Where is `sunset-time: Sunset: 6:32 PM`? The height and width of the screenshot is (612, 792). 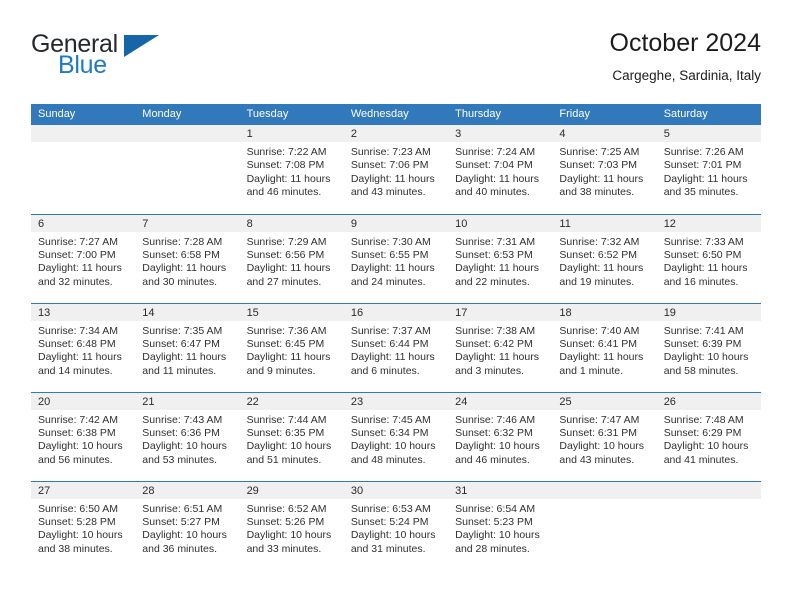
sunset-time: Sunset: 6:32 PM is located at coordinates (494, 432).